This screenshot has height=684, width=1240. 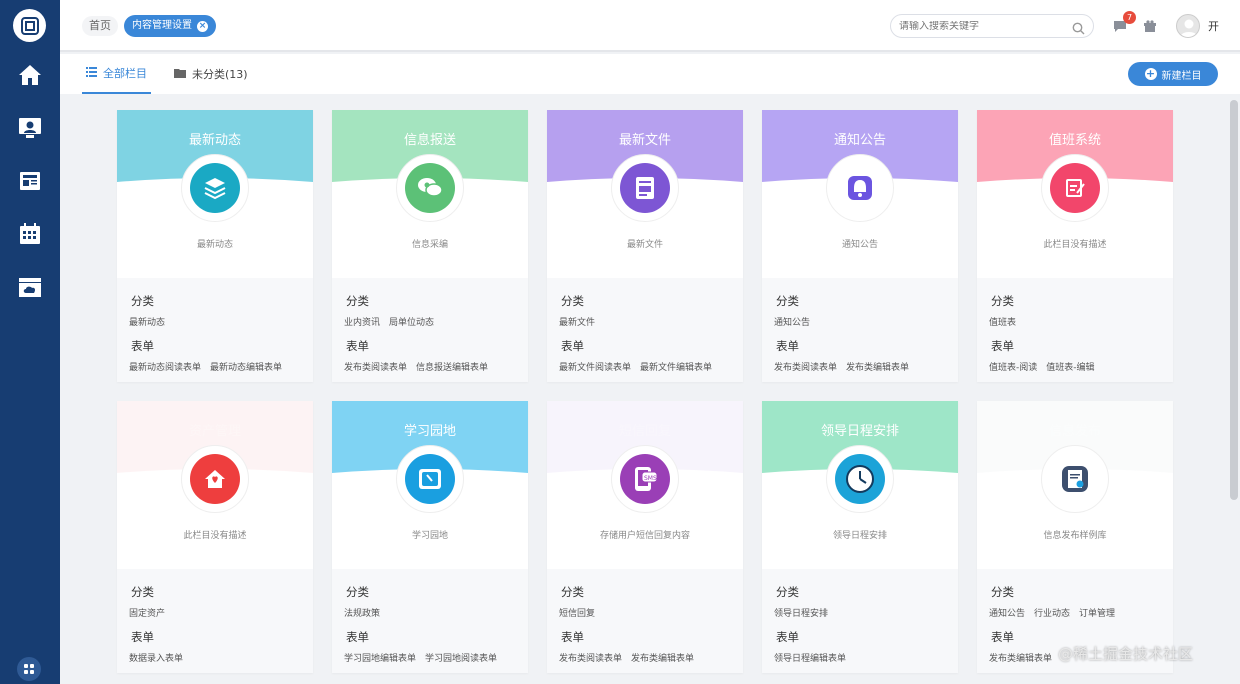 I want to click on form-list: 值班表-阅读 值班表-编辑, so click(x=1042, y=366).